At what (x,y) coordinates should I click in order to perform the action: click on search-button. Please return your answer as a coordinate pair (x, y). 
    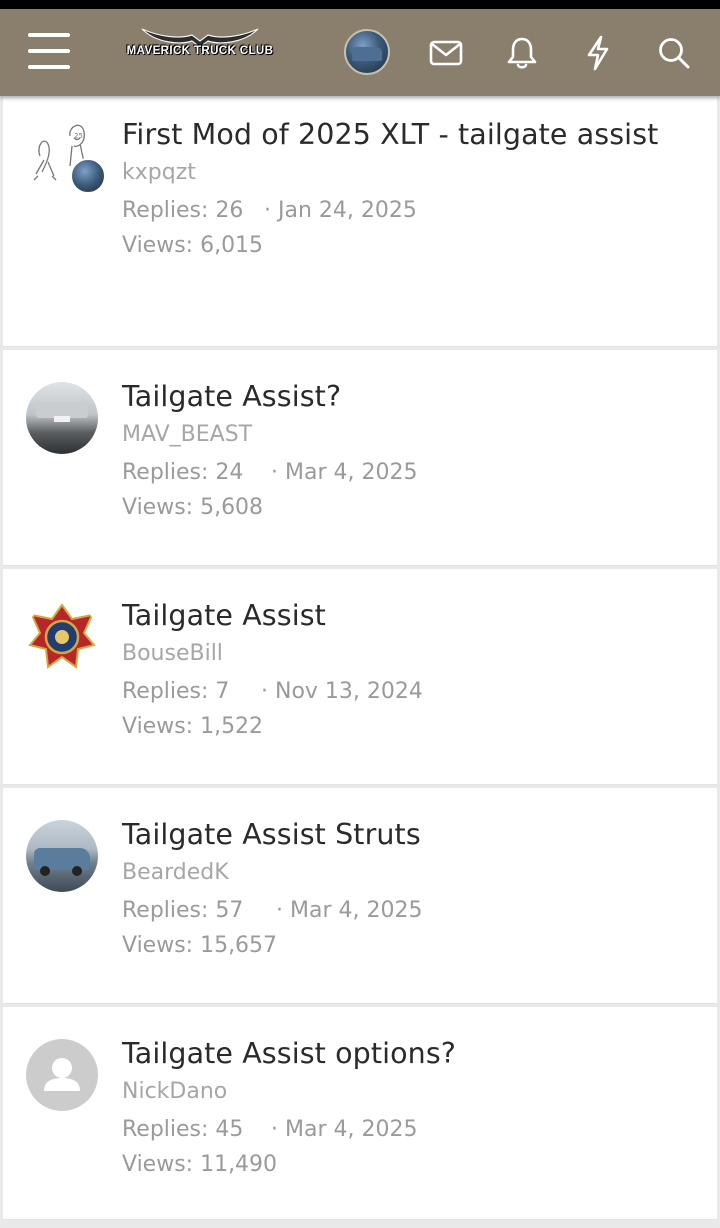
    Looking at the image, I should click on (674, 53).